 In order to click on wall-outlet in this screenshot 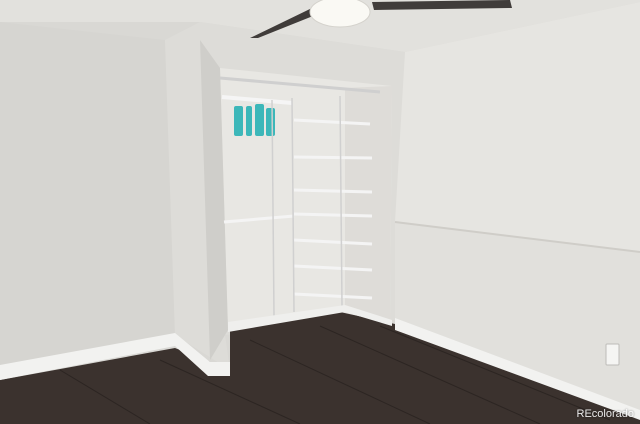, I will do `click(612, 354)`.